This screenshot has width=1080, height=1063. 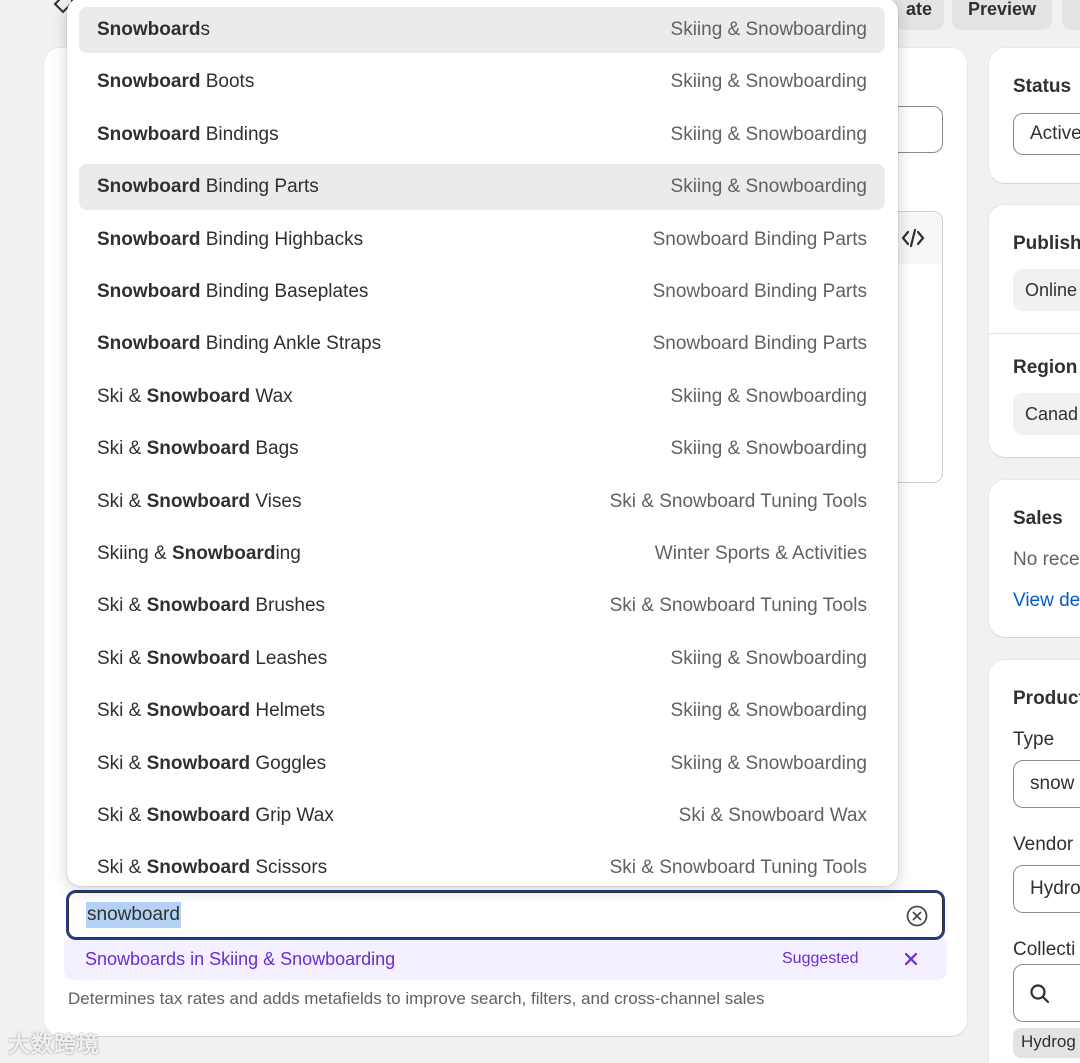 I want to click on category-option-parent: Snowboard Binding Parts, so click(x=759, y=239).